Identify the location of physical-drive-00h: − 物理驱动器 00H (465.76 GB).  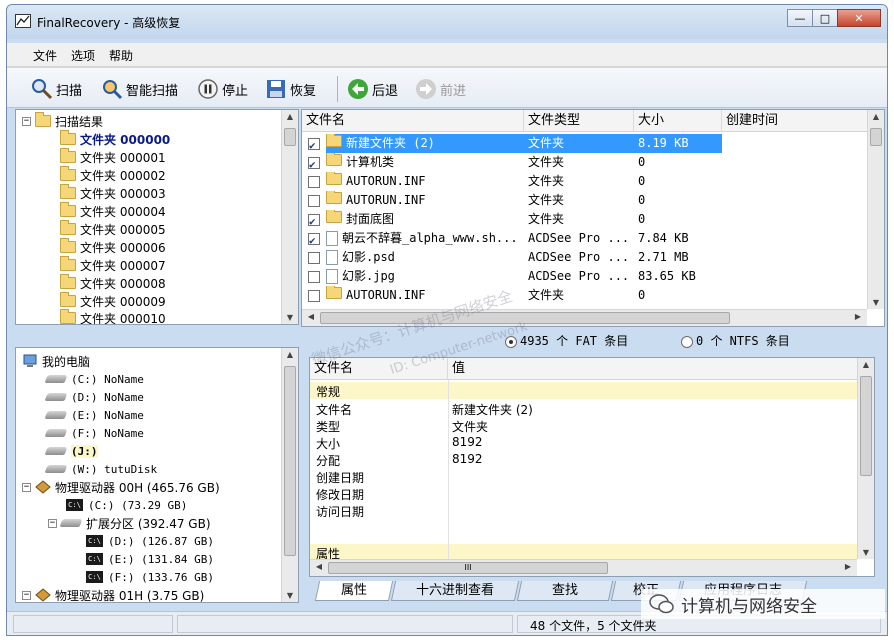
(121, 487).